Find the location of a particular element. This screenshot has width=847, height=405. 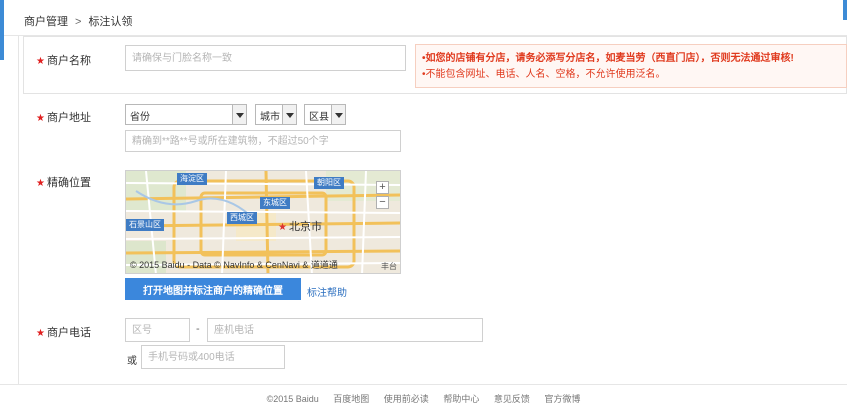

footer-divider is located at coordinates (423, 384).